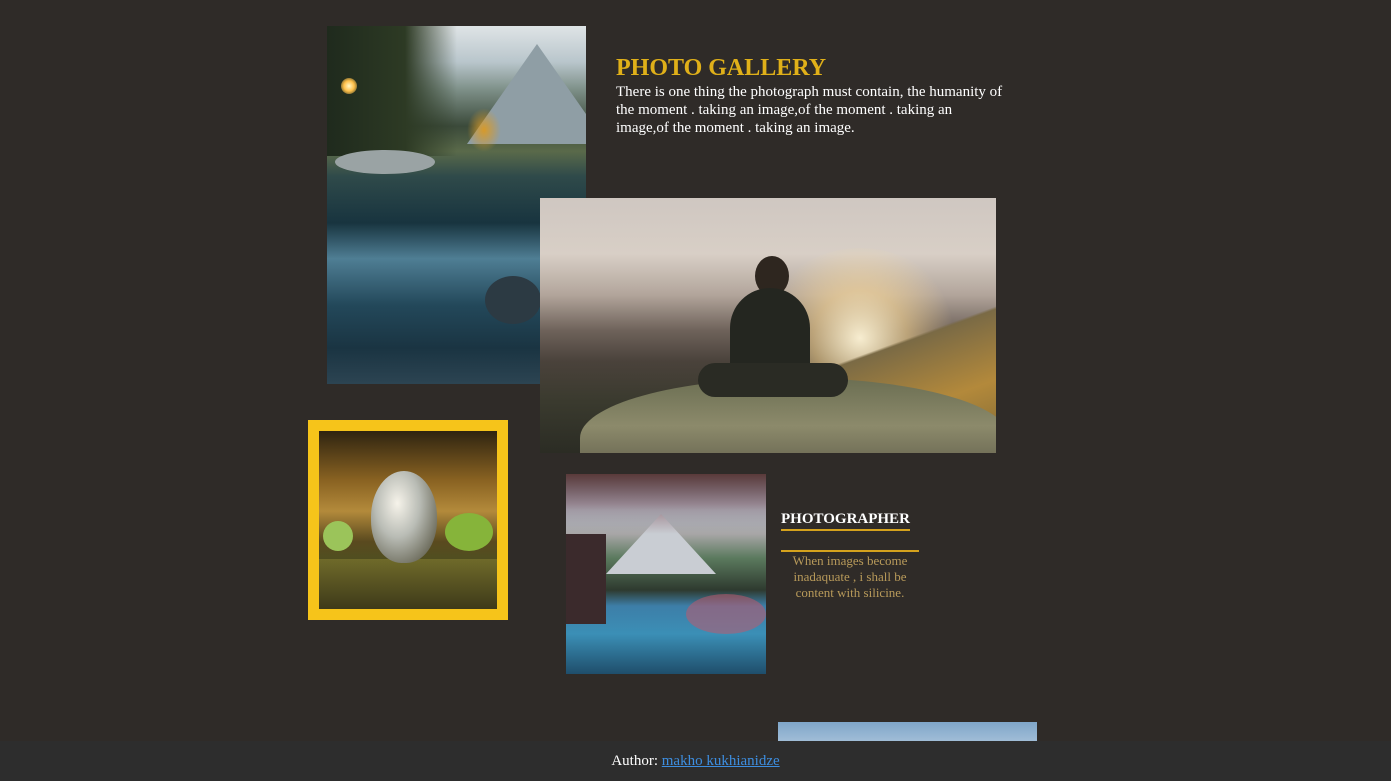 The height and width of the screenshot is (781, 1391). What do you see at coordinates (404, 517) in the screenshot?
I see `glass-globe` at bounding box center [404, 517].